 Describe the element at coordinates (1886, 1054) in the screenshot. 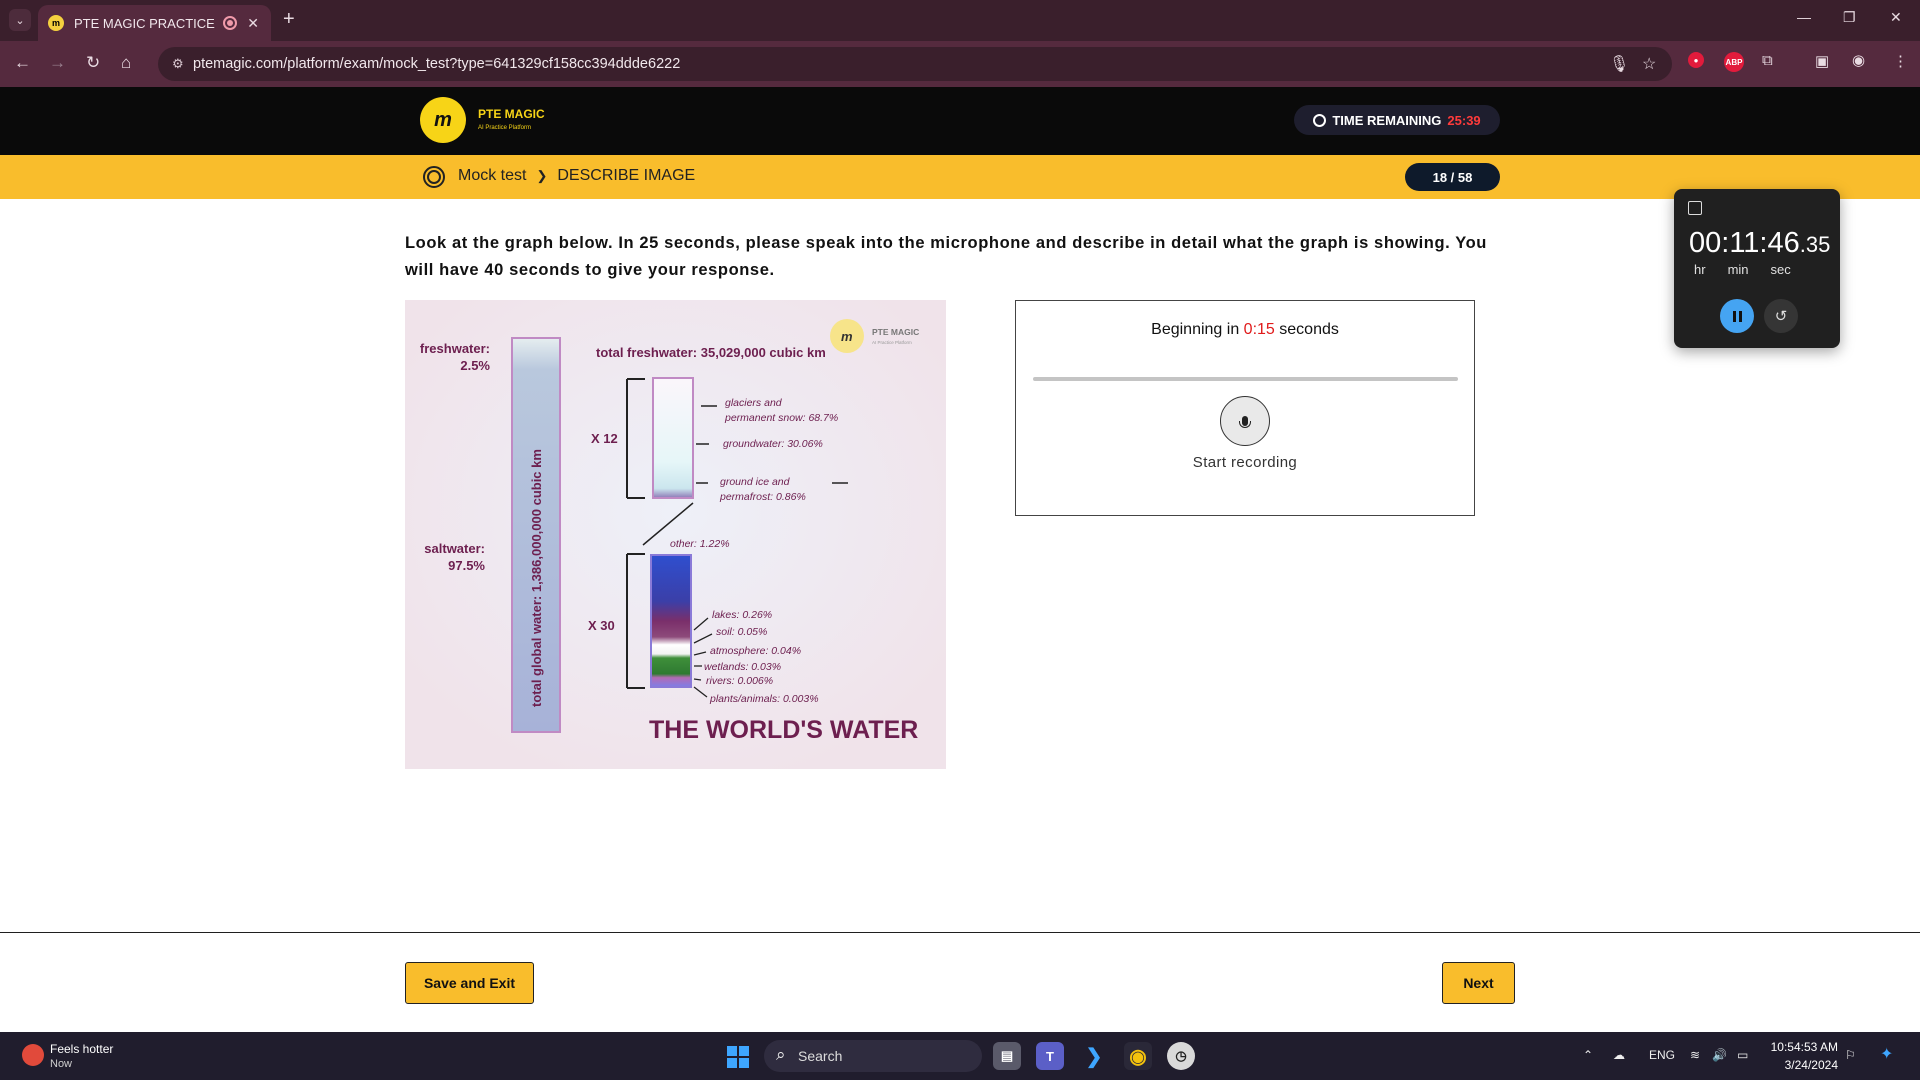

I see `copilot-icon: ✦` at that location.